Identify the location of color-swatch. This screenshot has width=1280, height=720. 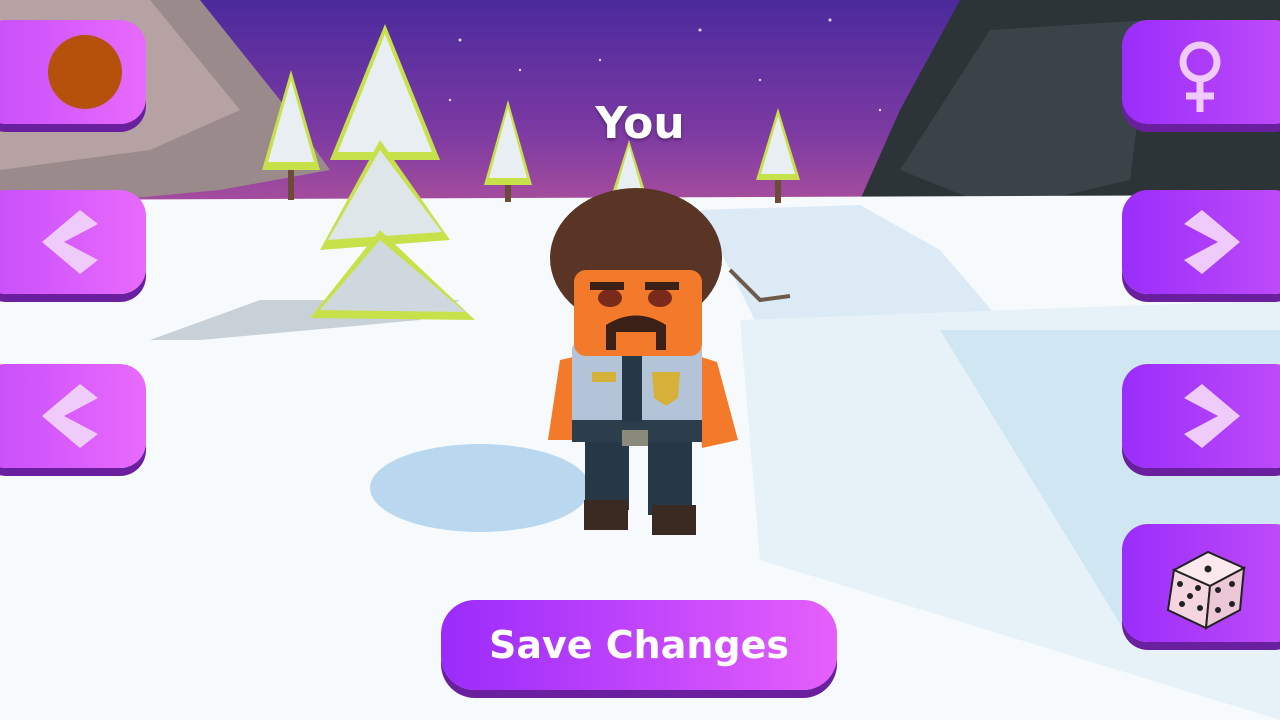
(85, 72).